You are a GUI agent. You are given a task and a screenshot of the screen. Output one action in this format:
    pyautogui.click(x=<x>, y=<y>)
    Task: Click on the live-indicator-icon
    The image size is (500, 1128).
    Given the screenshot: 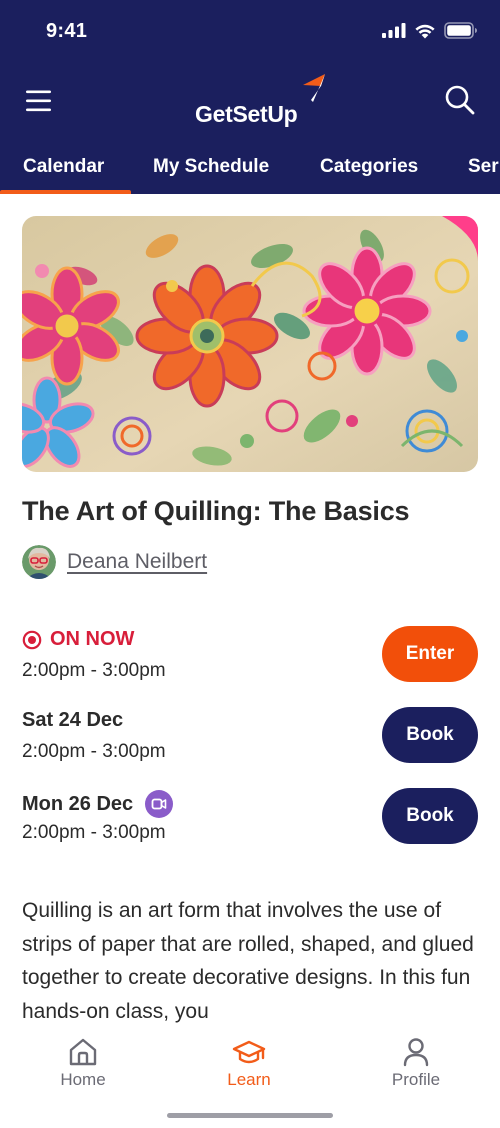 What is the action you would take?
    pyautogui.click(x=32, y=639)
    